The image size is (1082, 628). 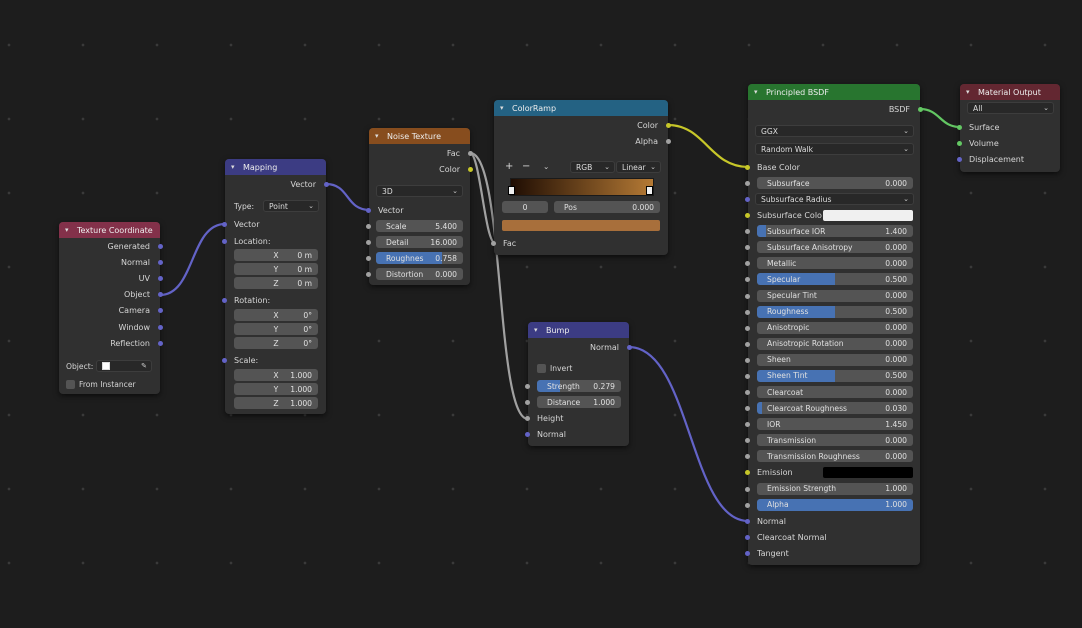 I want to click on subsurface-field: Subsurface 0.000, so click(x=835, y=183).